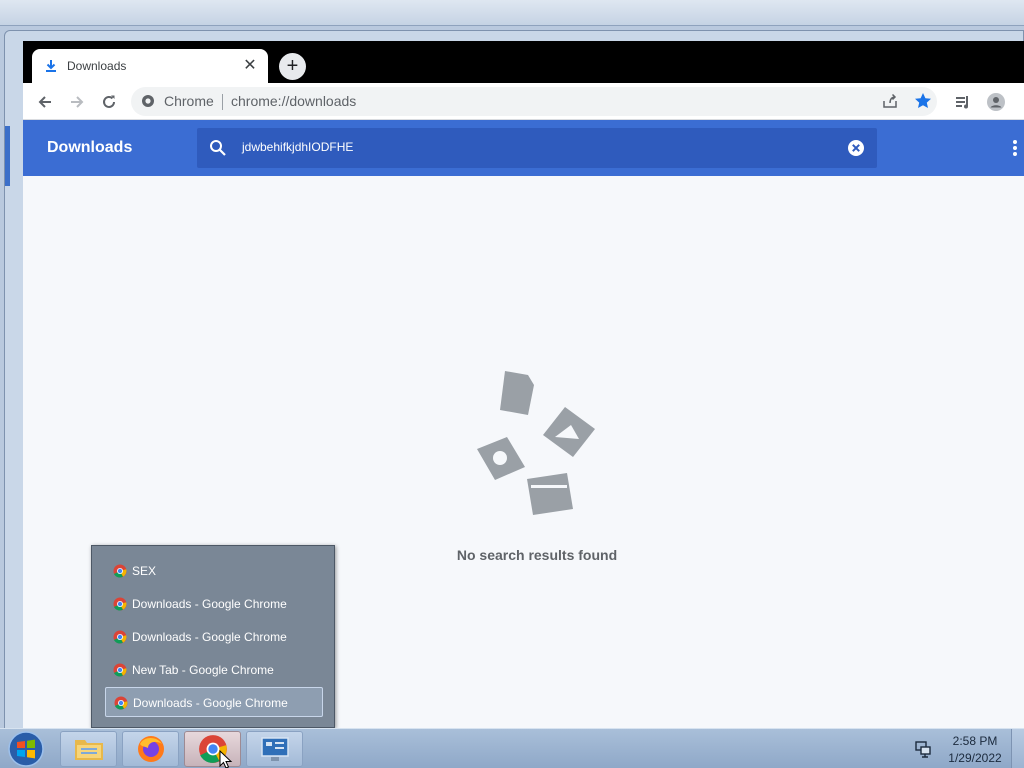 The height and width of the screenshot is (768, 1024). I want to click on omnibox-separator, so click(222, 102).